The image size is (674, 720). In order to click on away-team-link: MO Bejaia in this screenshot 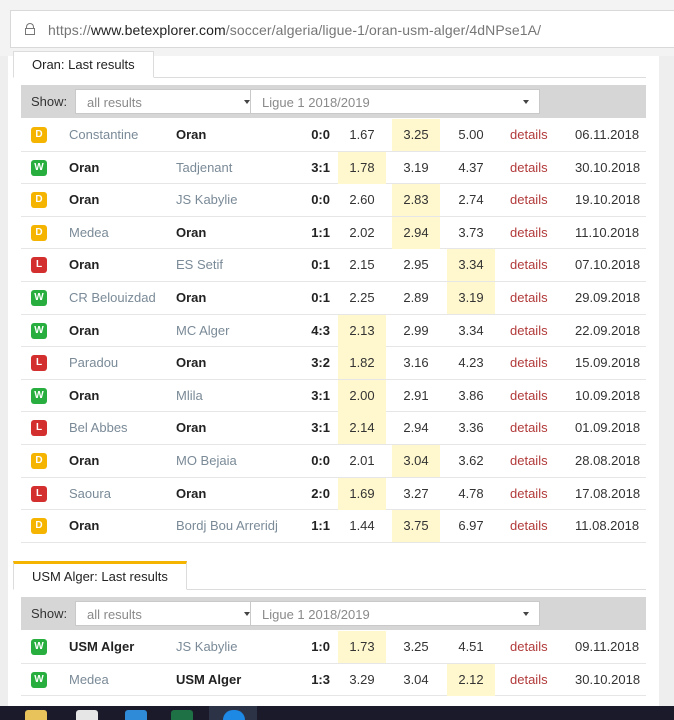, I will do `click(206, 461)`.